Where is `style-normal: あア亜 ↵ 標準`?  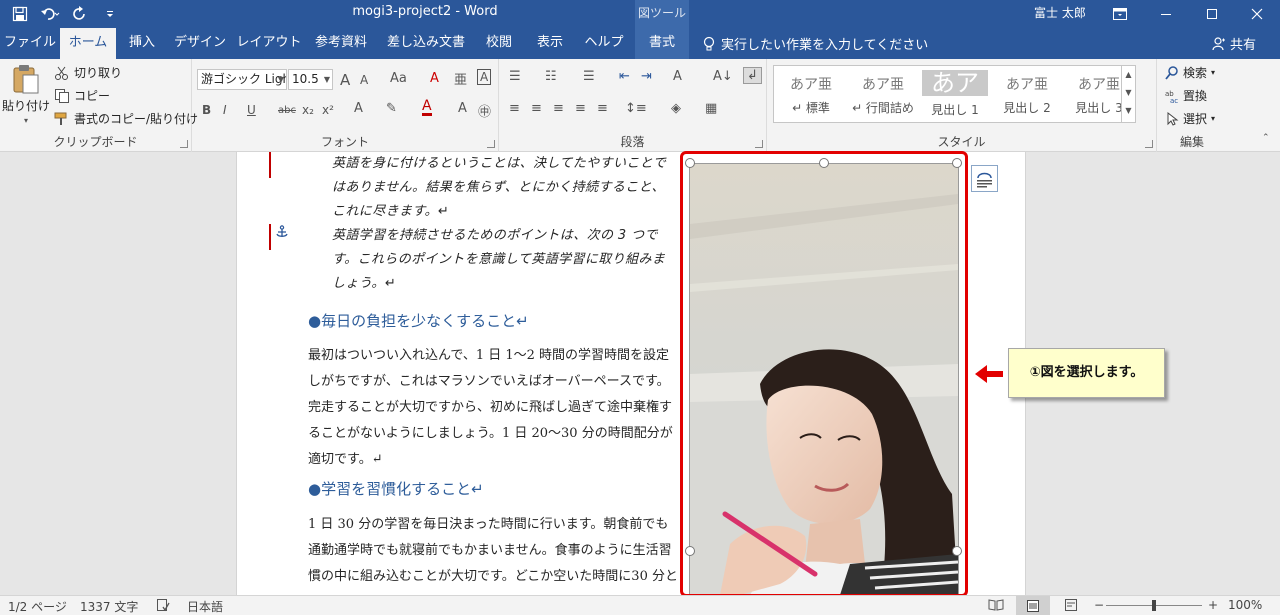
style-normal: あア亜 ↵ 標準 is located at coordinates (811, 95).